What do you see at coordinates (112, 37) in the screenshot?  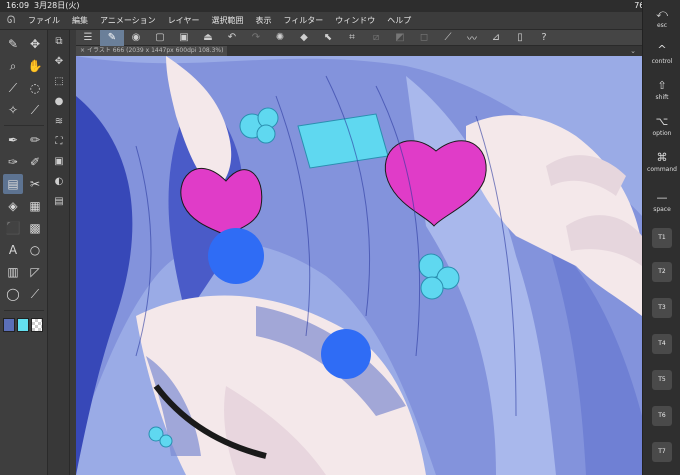 I see `select-layer-icon: ✎` at bounding box center [112, 37].